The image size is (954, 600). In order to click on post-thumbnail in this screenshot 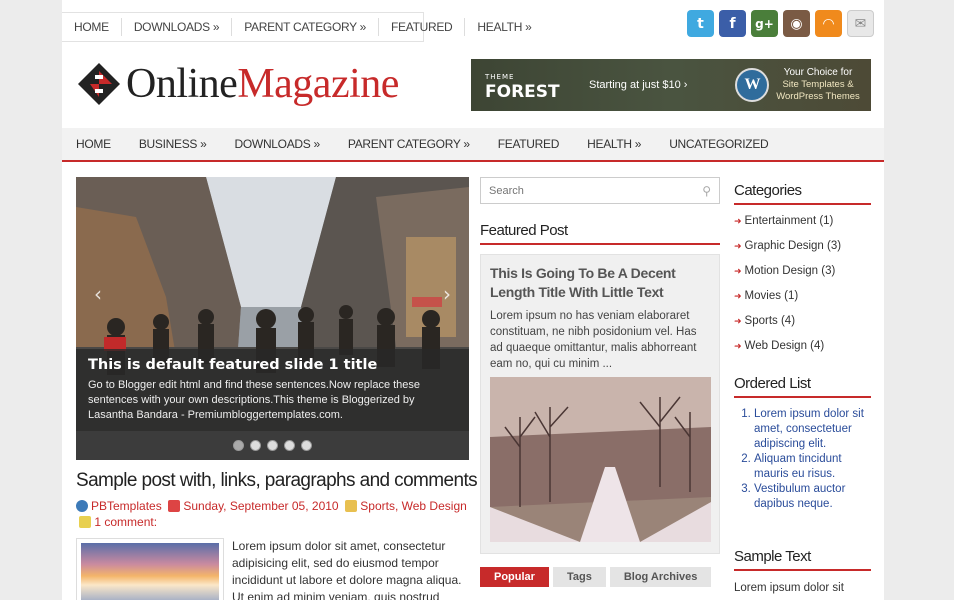, I will do `click(150, 569)`.